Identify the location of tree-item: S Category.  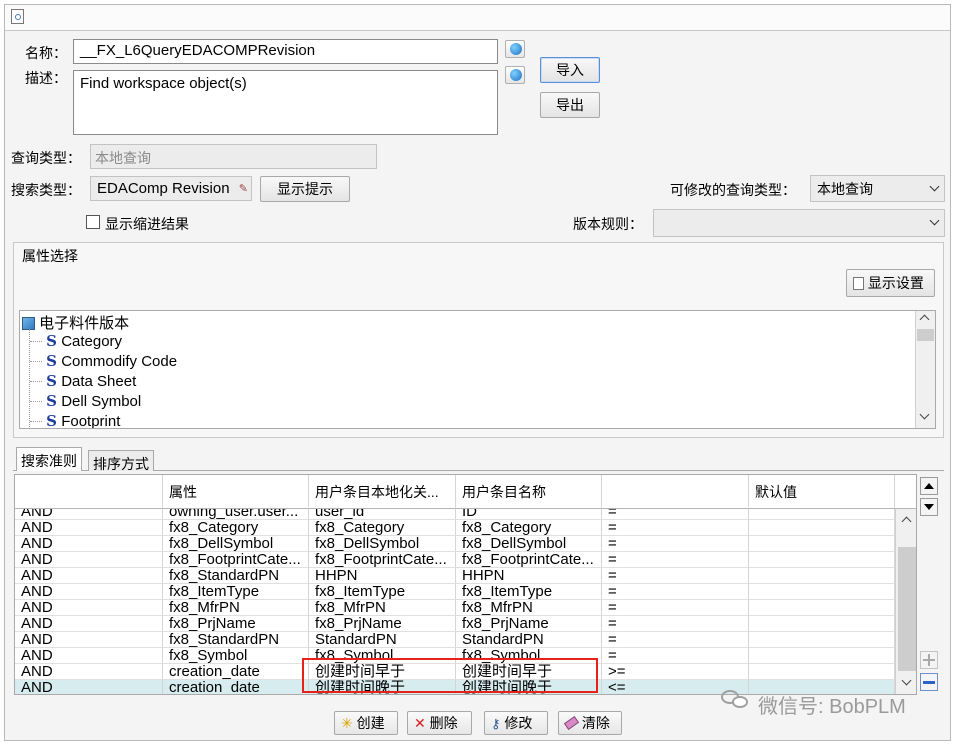
(76, 341).